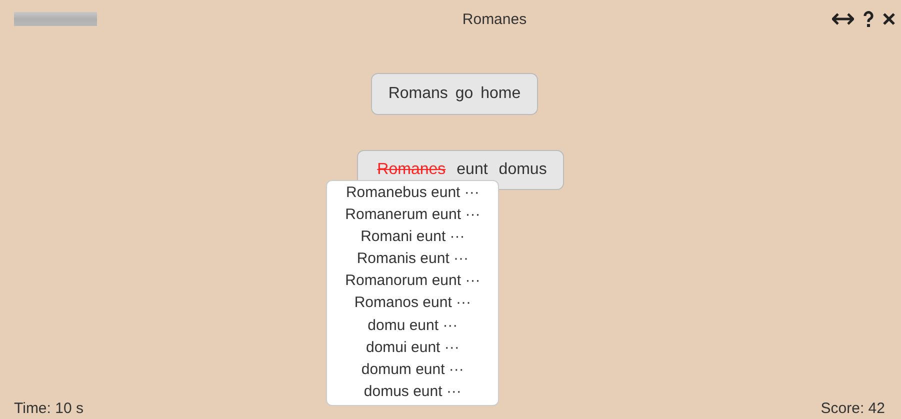 Image resolution: width=901 pixels, height=419 pixels. Describe the element at coordinates (413, 303) in the screenshot. I see `suggestion-item: Romanos eunt ···` at that location.